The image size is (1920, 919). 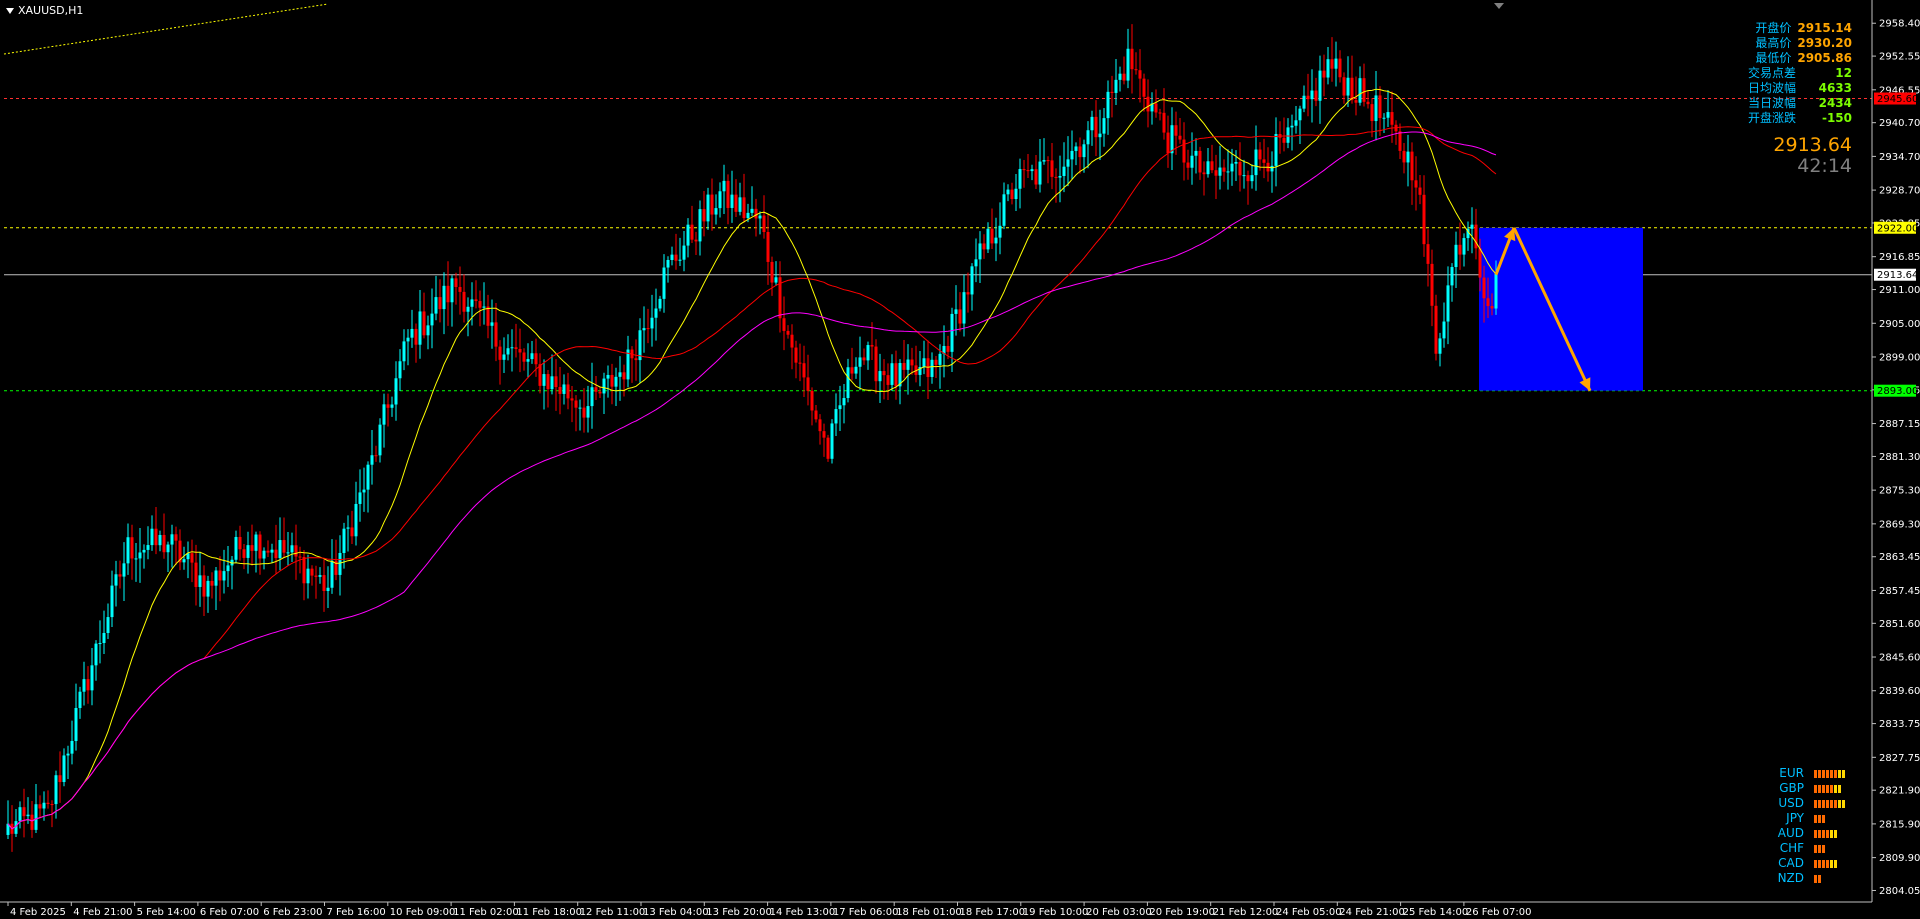 I want to click on currency-label: GBP, so click(x=1791, y=788).